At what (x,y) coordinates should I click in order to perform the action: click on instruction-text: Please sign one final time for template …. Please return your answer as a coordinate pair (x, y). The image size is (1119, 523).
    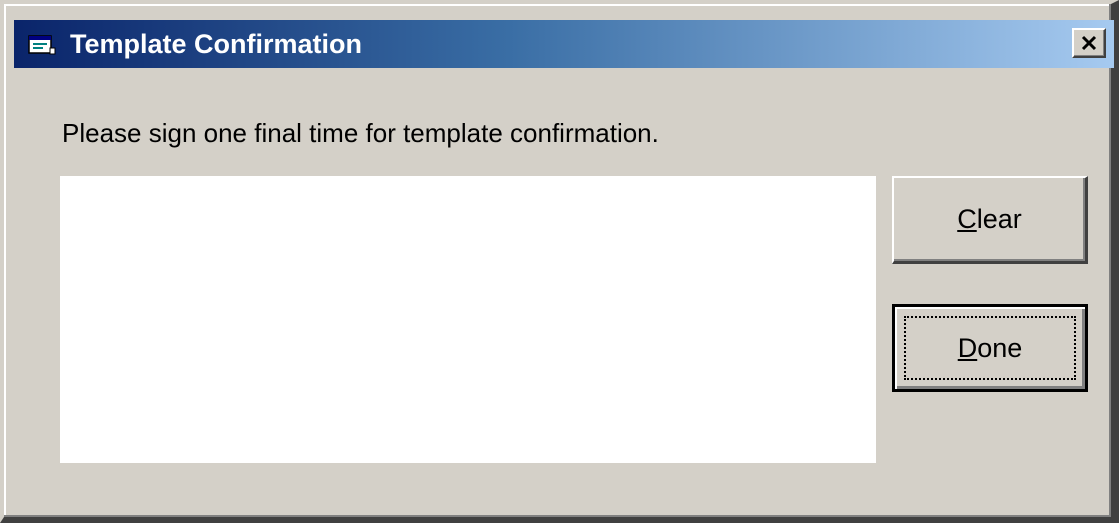
    Looking at the image, I should click on (360, 133).